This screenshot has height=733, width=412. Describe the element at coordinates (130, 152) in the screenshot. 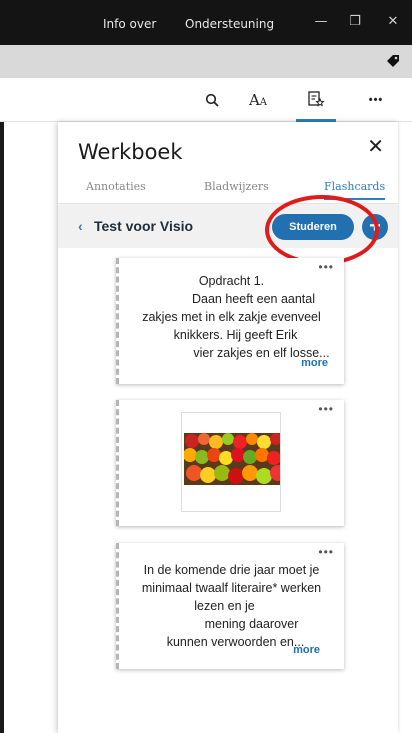

I see `panel-title: Werkboek` at that location.